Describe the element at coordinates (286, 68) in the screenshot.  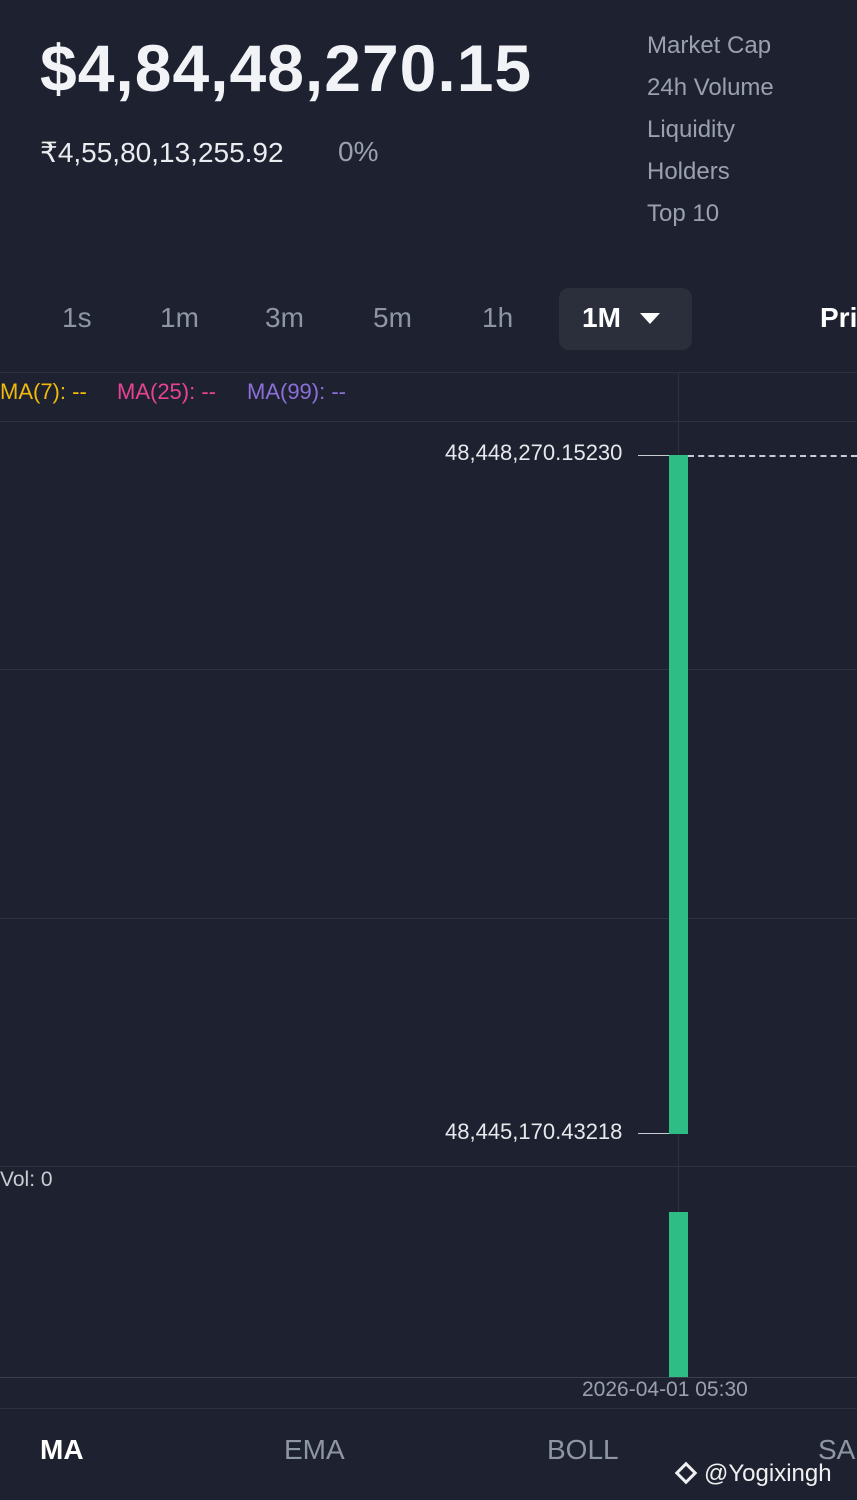
I see `current-price: $4,84,48,270.15` at that location.